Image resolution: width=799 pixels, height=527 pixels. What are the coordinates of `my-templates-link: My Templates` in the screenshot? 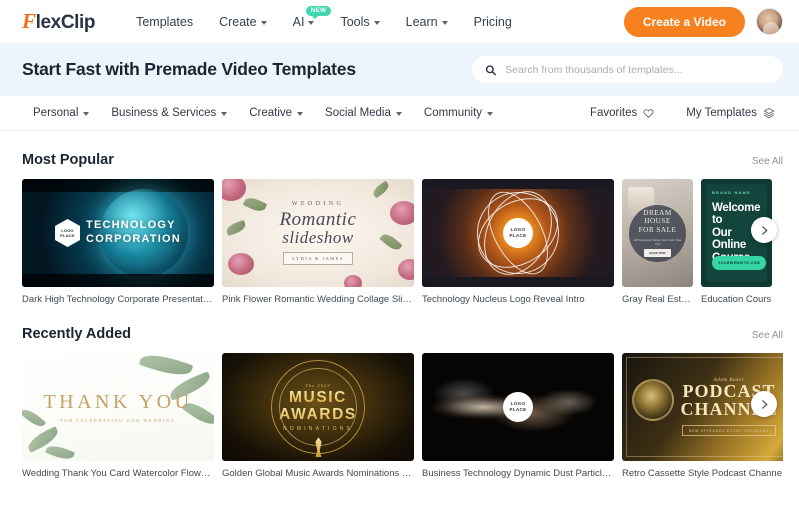 It's located at (730, 113).